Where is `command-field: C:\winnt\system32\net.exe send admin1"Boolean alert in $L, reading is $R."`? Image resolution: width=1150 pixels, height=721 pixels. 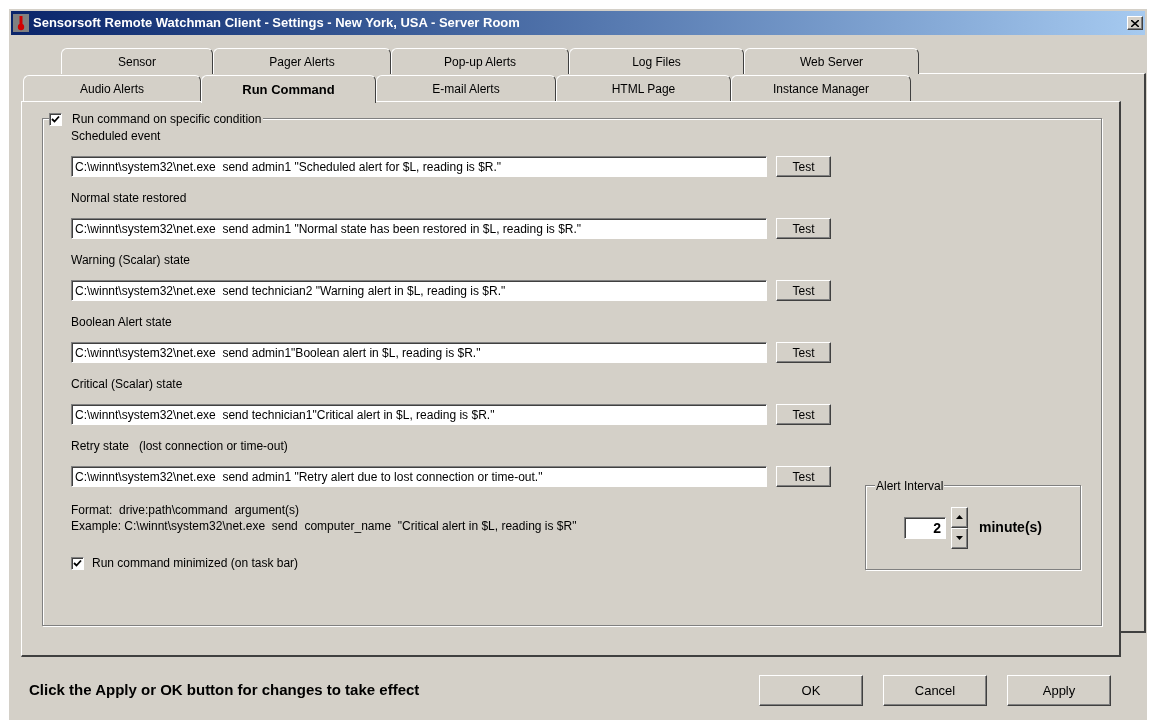 command-field: C:\winnt\system32\net.exe send admin1"Boolean alert in $L, reading is $R." is located at coordinates (419, 352).